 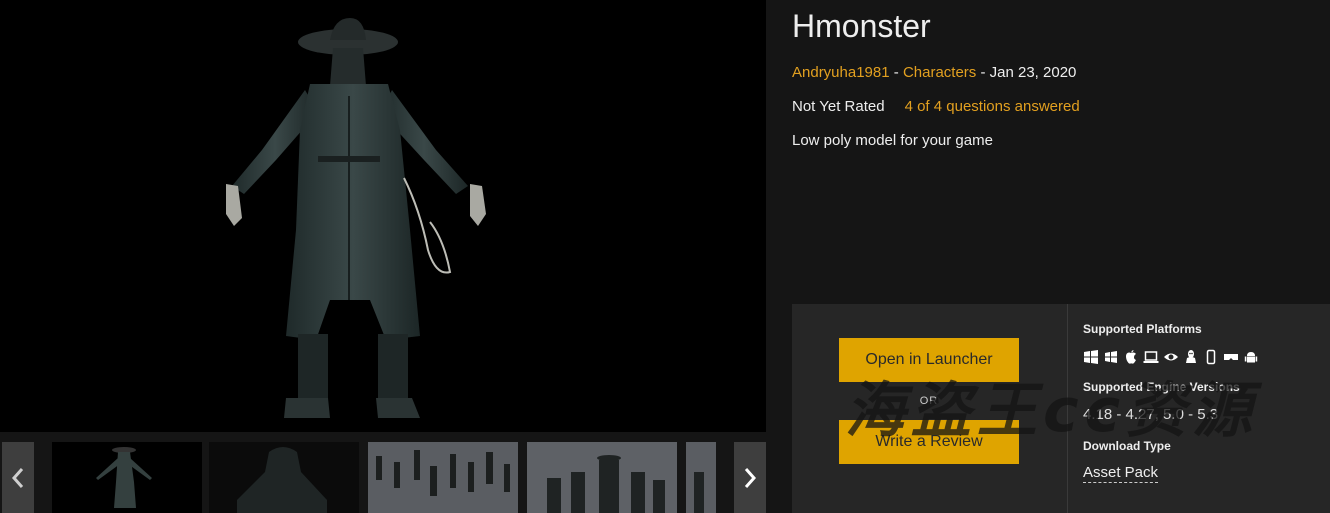 What do you see at coordinates (1211, 357) in the screenshot?
I see `mobile-icon` at bounding box center [1211, 357].